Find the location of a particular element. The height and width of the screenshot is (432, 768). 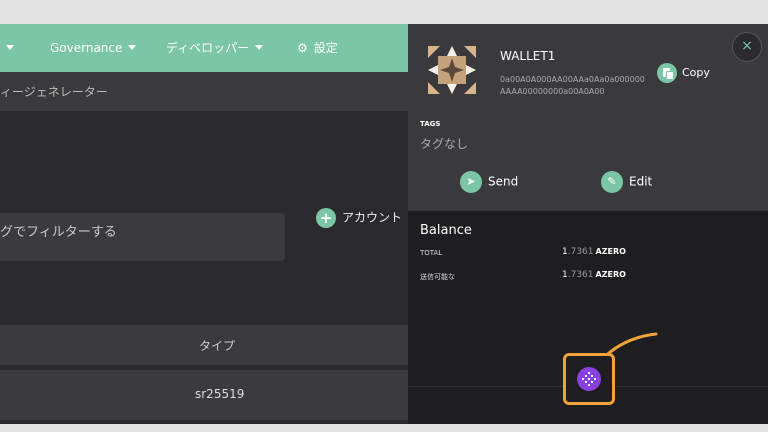

nav-item-settings: ⚙ 設定 is located at coordinates (317, 48).